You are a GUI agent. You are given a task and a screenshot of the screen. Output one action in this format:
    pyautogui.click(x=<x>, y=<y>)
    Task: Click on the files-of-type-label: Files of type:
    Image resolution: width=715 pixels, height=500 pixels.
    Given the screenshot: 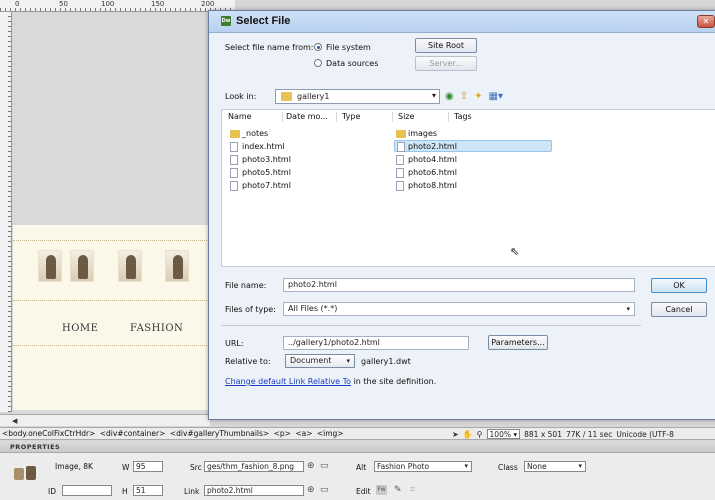 What is the action you would take?
    pyautogui.click(x=250, y=309)
    